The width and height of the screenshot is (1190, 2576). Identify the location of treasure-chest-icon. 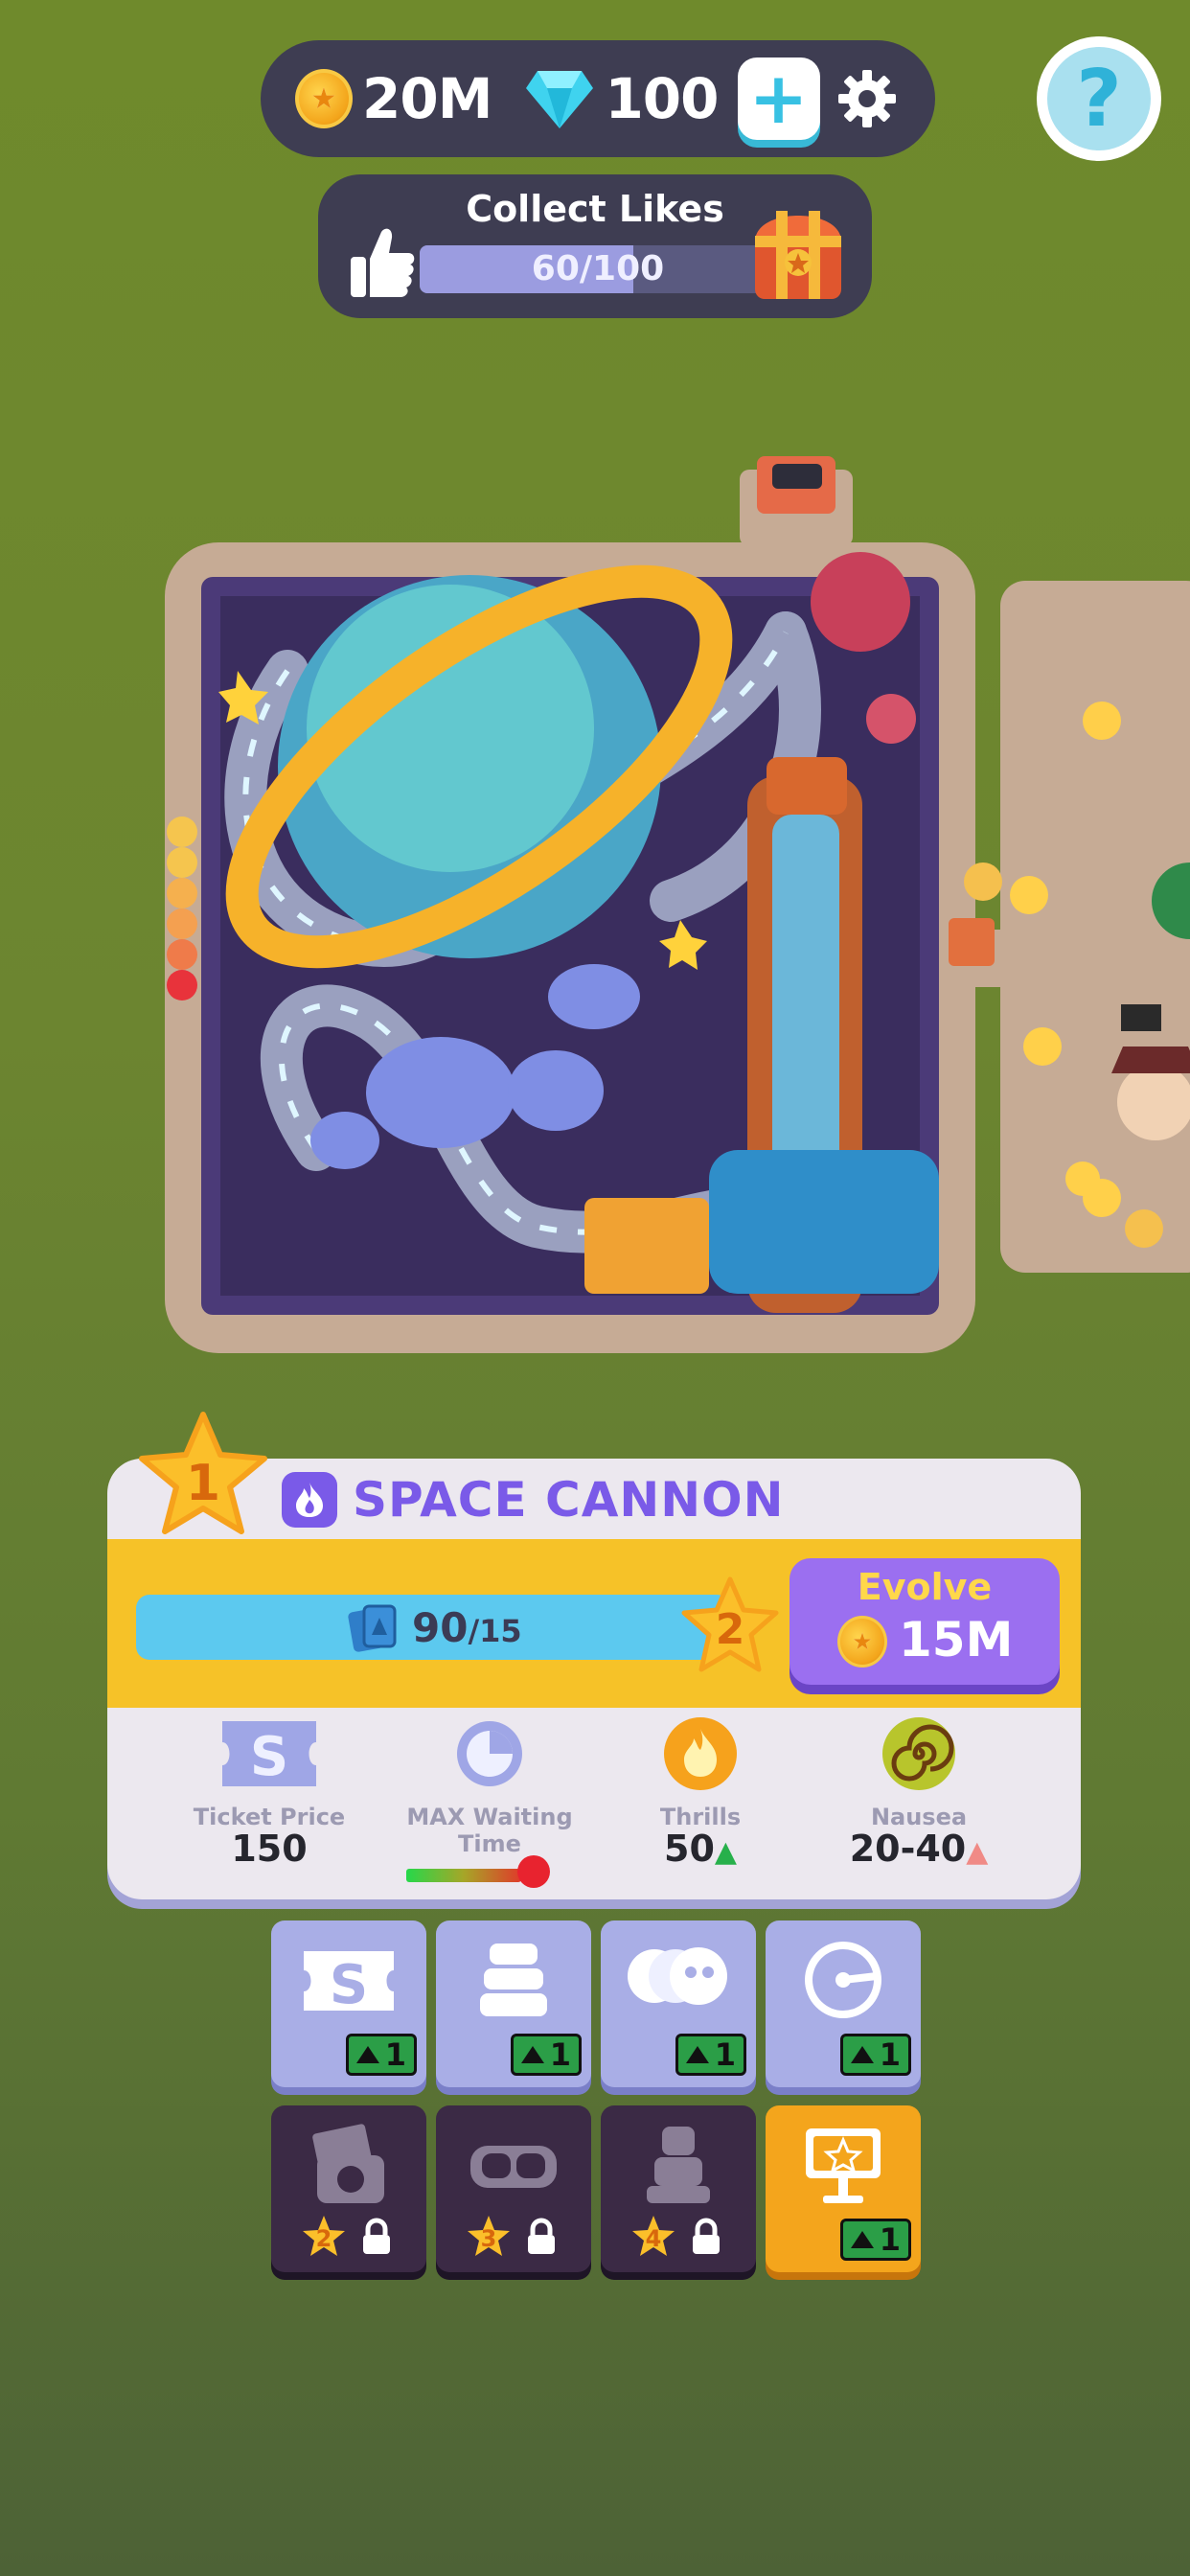
(798, 255).